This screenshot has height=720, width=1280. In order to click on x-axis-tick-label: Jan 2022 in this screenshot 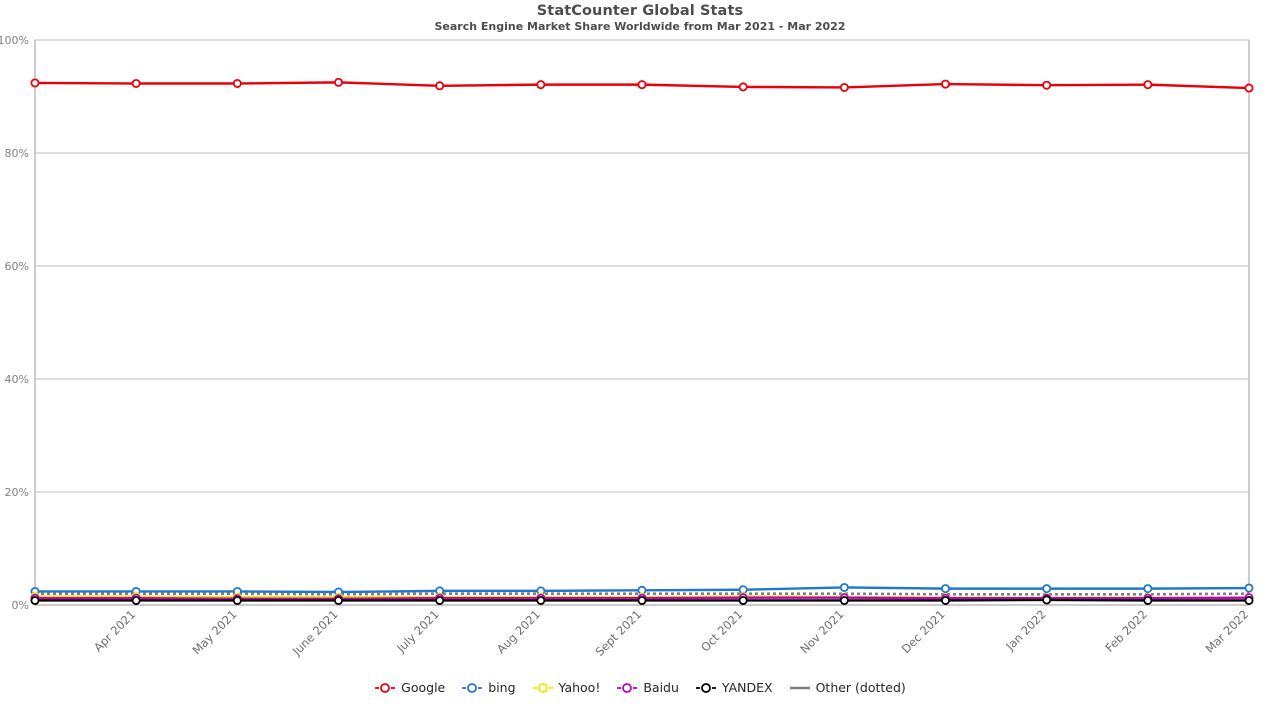, I will do `click(1025, 630)`.